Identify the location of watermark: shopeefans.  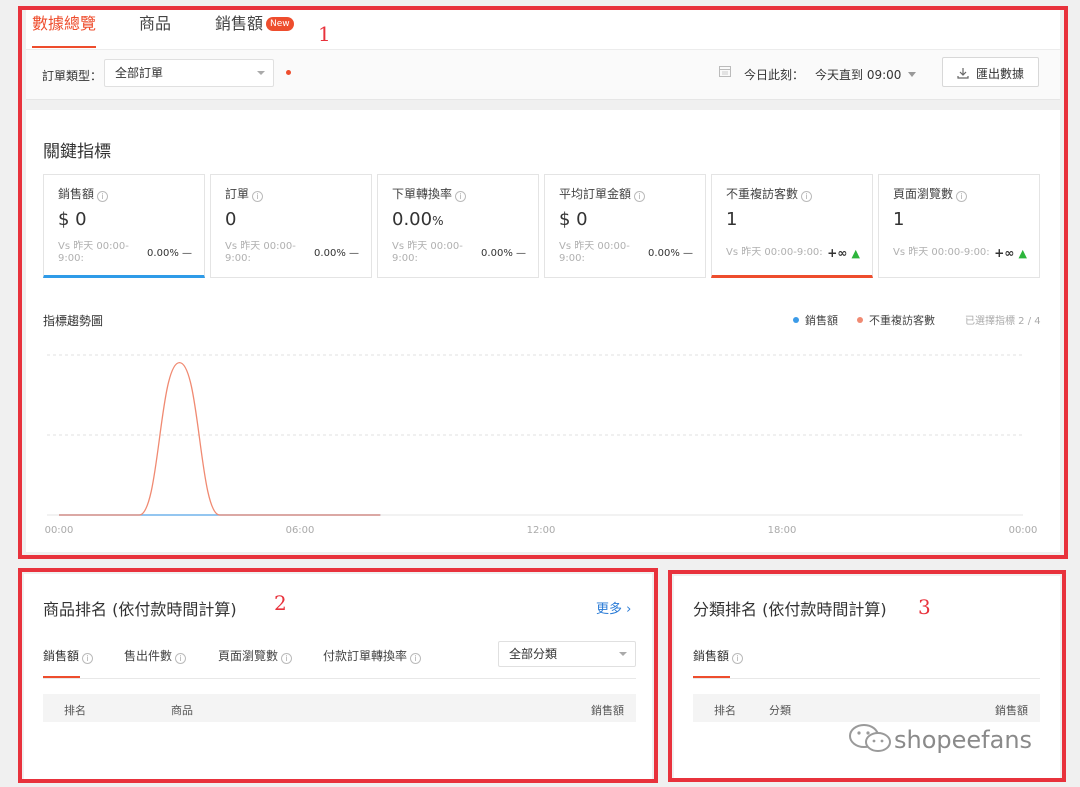
(939, 738).